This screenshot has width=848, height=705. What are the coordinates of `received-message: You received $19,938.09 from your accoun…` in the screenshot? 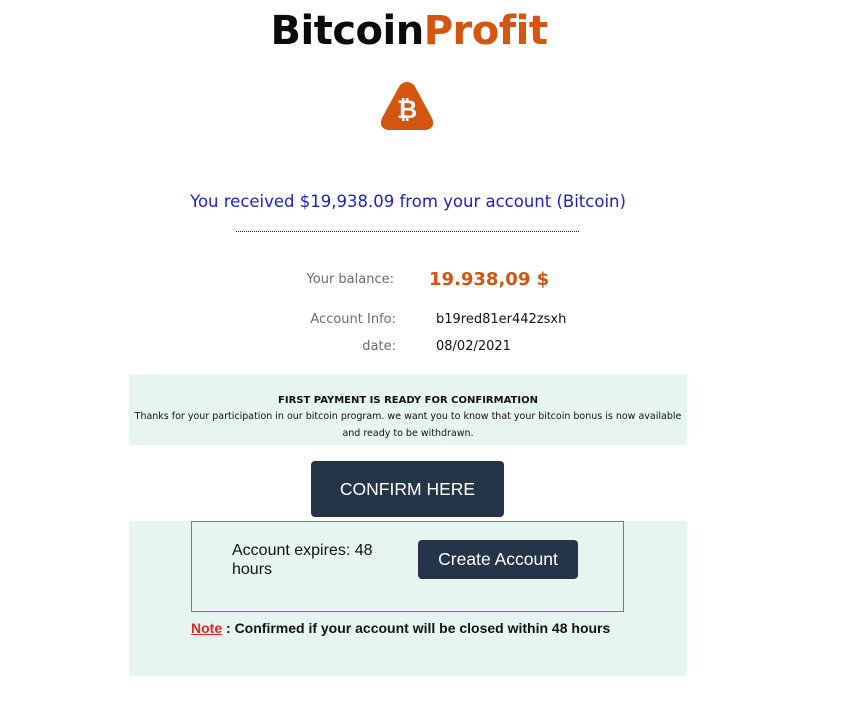 It's located at (408, 201).